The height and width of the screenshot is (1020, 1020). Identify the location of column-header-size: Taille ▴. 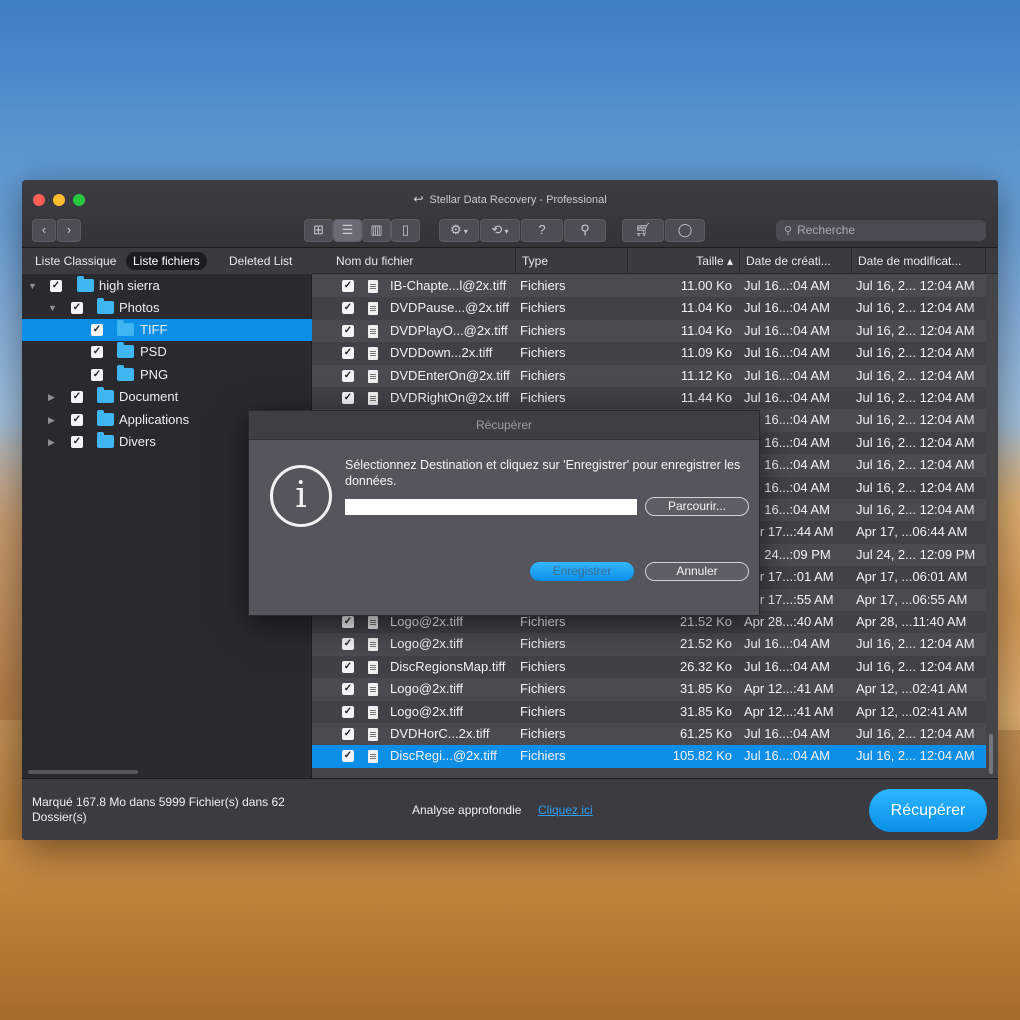
(684, 261).